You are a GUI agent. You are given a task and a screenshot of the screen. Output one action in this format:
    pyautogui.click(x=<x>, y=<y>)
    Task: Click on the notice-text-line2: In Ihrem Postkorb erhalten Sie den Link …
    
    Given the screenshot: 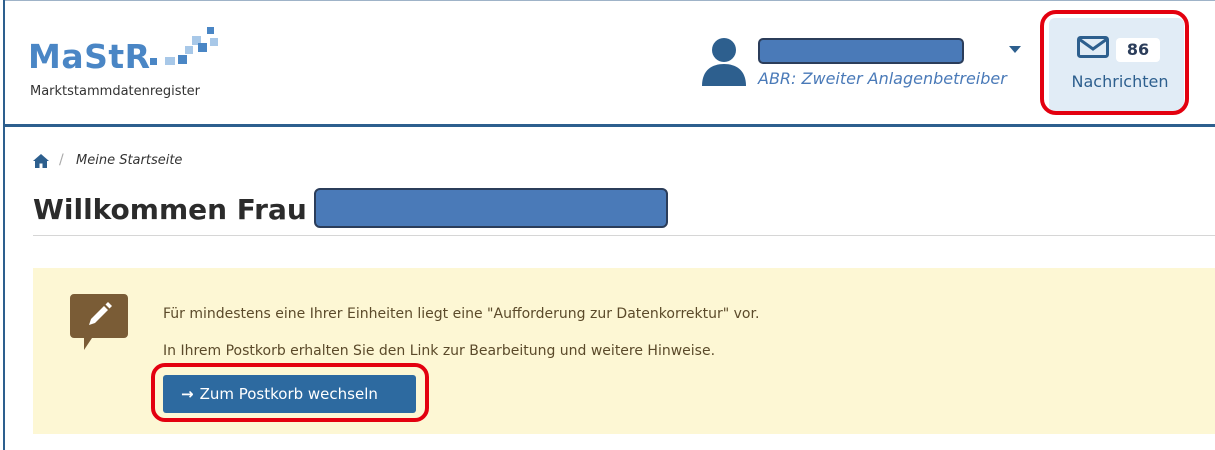 What is the action you would take?
    pyautogui.click(x=439, y=351)
    